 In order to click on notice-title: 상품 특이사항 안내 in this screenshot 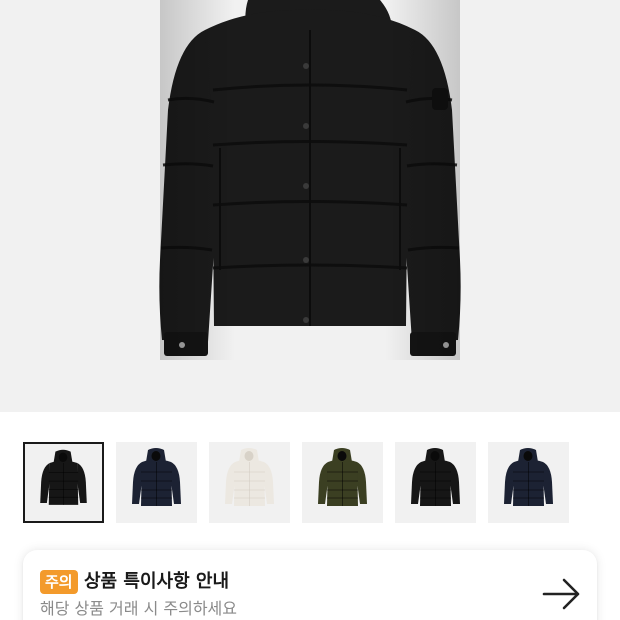, I will do `click(157, 581)`.